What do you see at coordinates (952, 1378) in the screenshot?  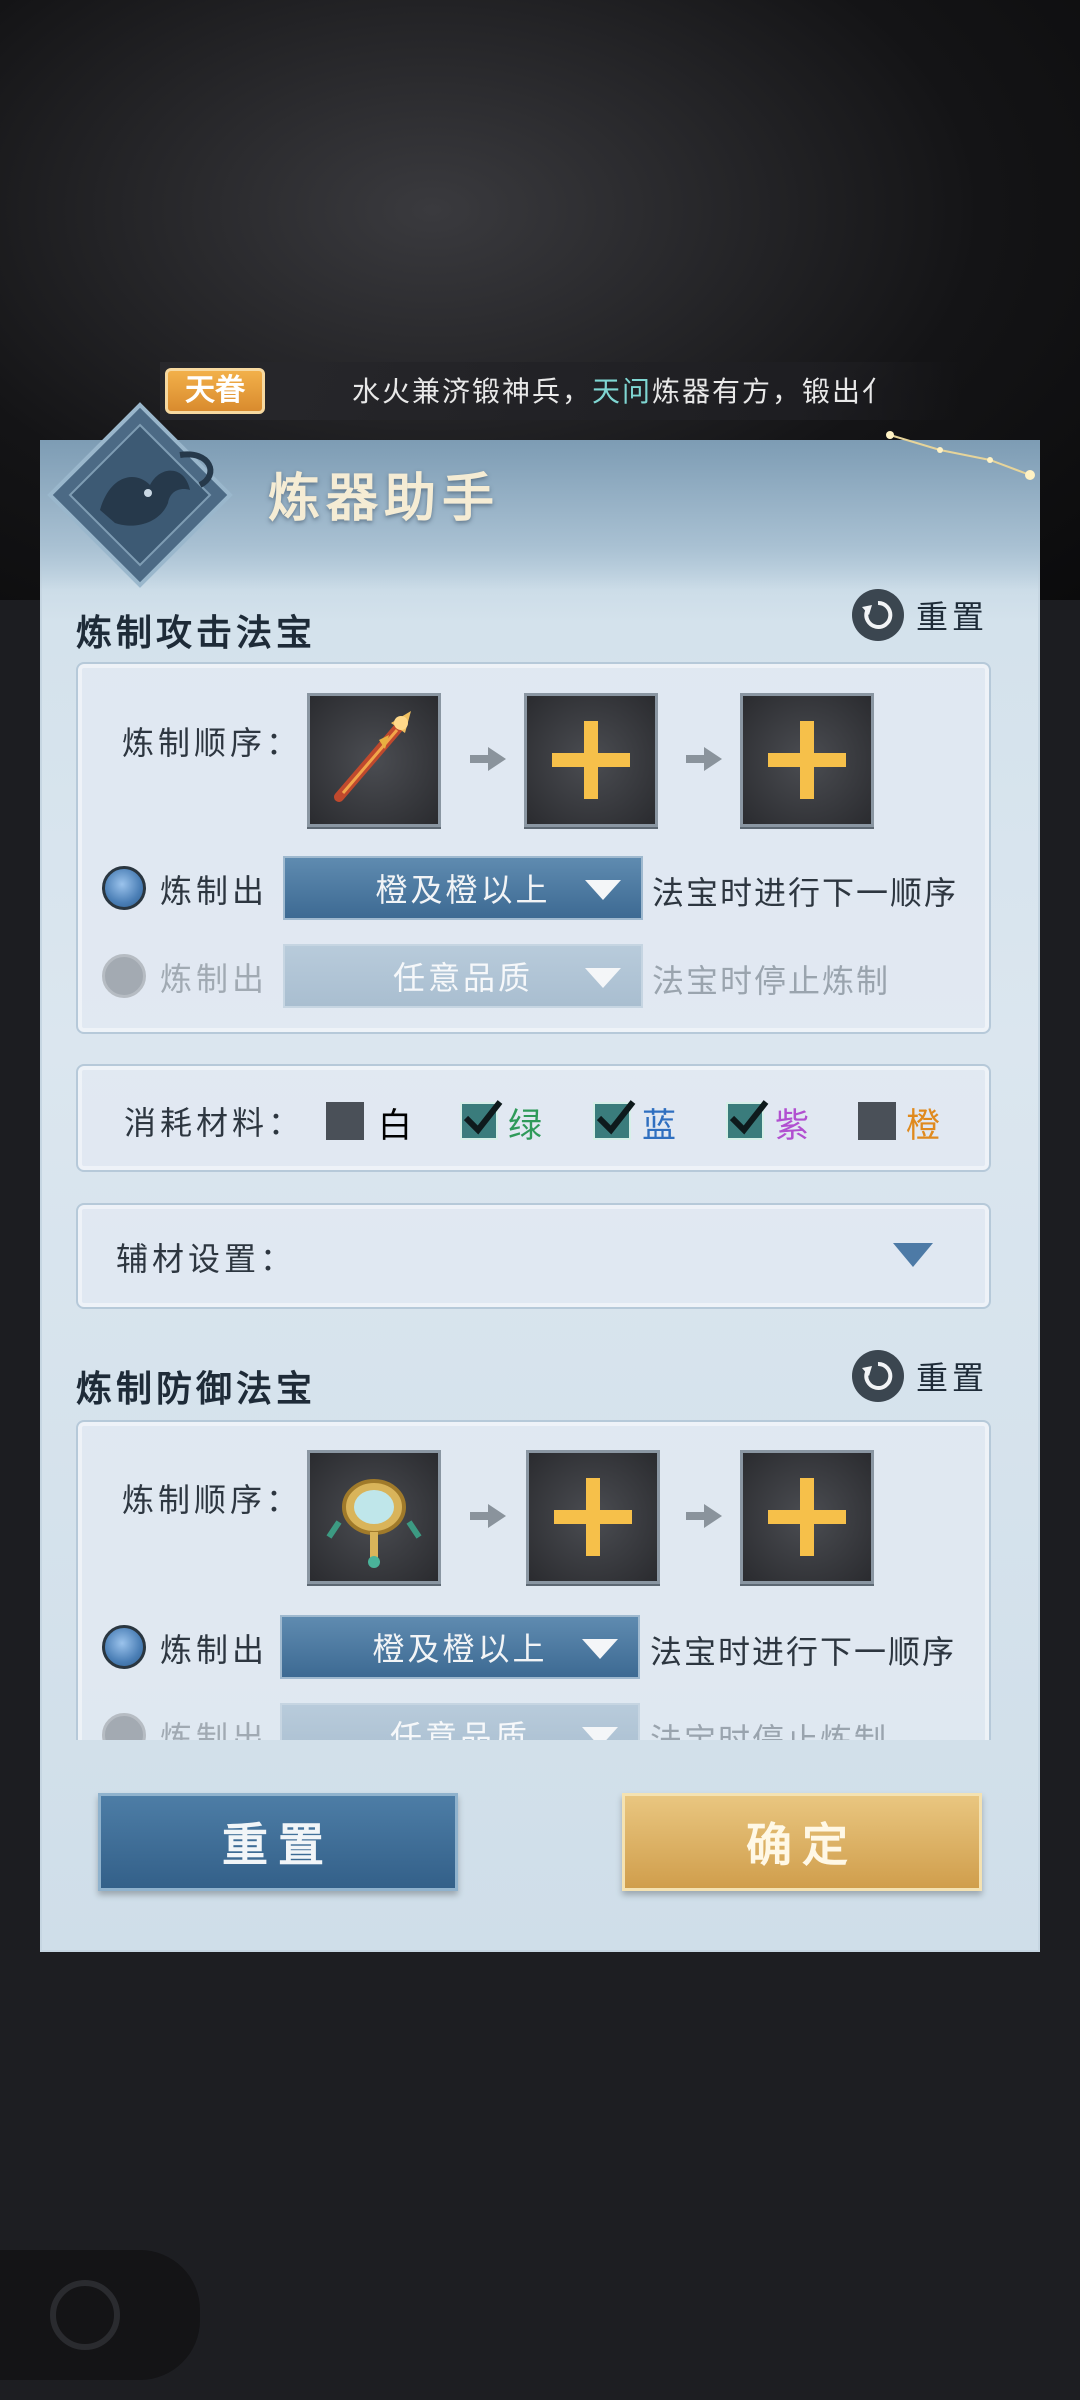 I see `defense-reset-label: 重置` at bounding box center [952, 1378].